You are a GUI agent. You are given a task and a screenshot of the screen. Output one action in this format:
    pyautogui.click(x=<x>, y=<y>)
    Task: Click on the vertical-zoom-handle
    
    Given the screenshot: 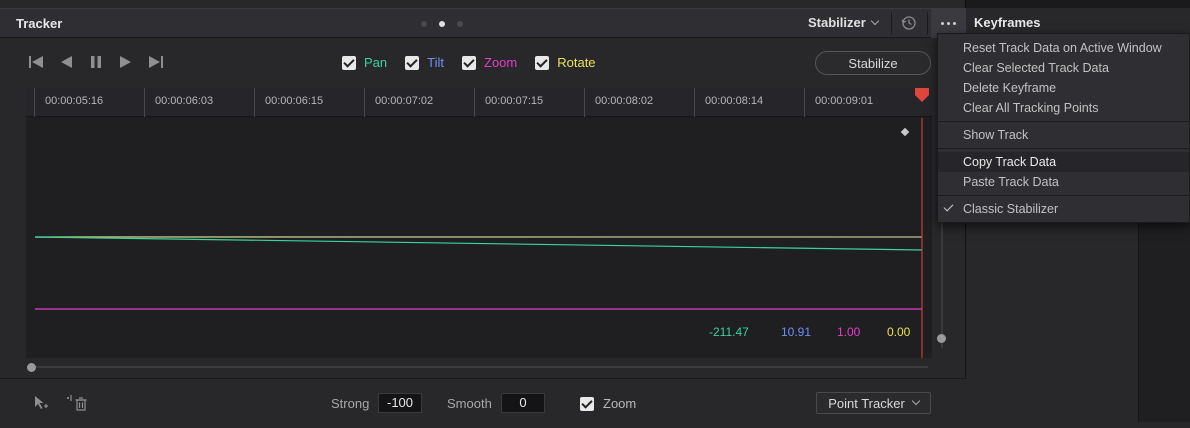 What is the action you would take?
    pyautogui.click(x=941, y=338)
    